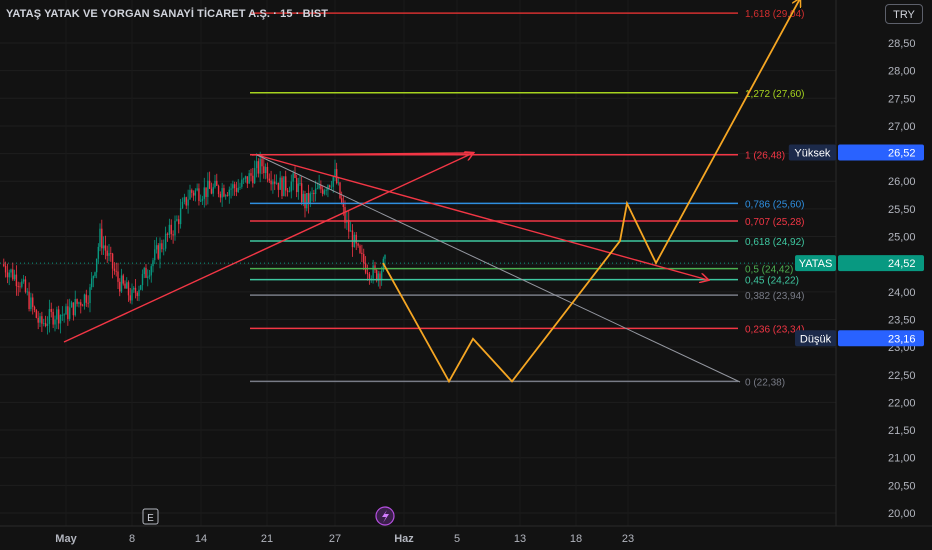  I want to click on x-tick-label: 27, so click(335, 539).